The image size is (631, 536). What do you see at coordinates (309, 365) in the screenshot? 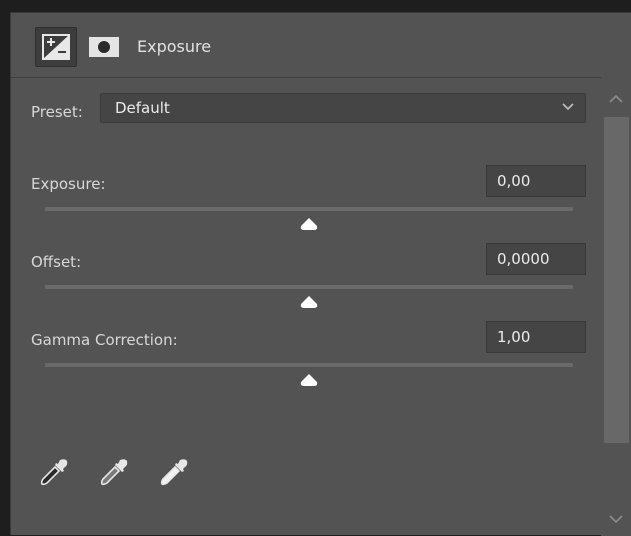
I see `gamma-correction-slider-track` at bounding box center [309, 365].